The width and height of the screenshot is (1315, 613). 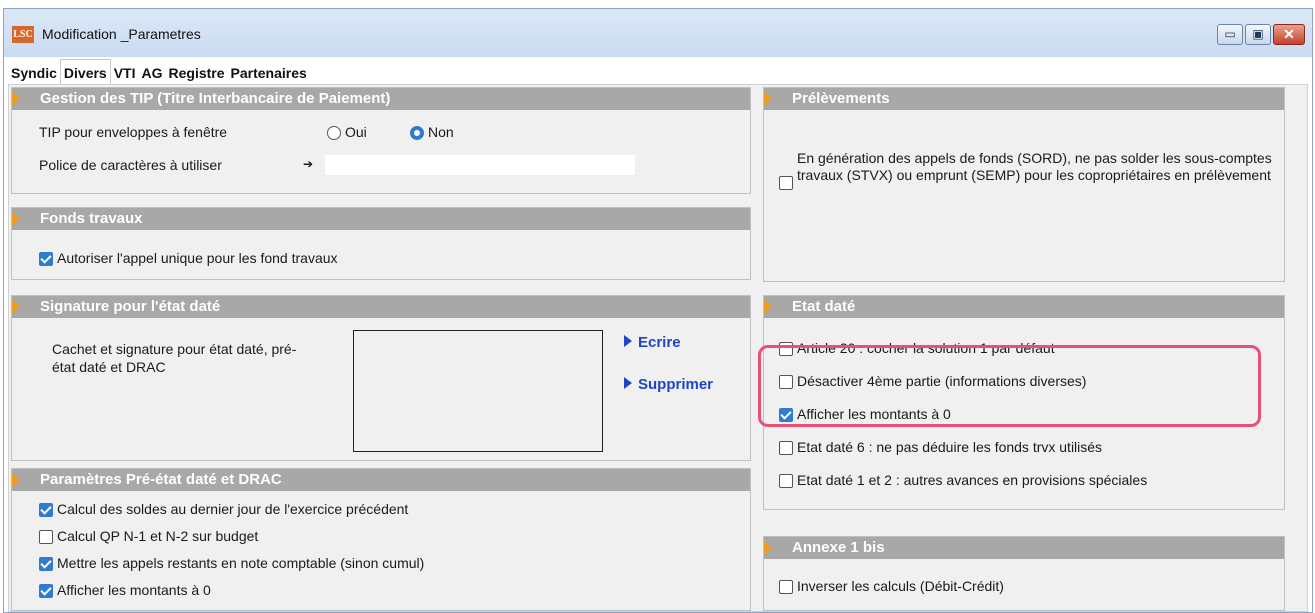 I want to click on prelevements-title: Prélèvements, so click(x=841, y=98).